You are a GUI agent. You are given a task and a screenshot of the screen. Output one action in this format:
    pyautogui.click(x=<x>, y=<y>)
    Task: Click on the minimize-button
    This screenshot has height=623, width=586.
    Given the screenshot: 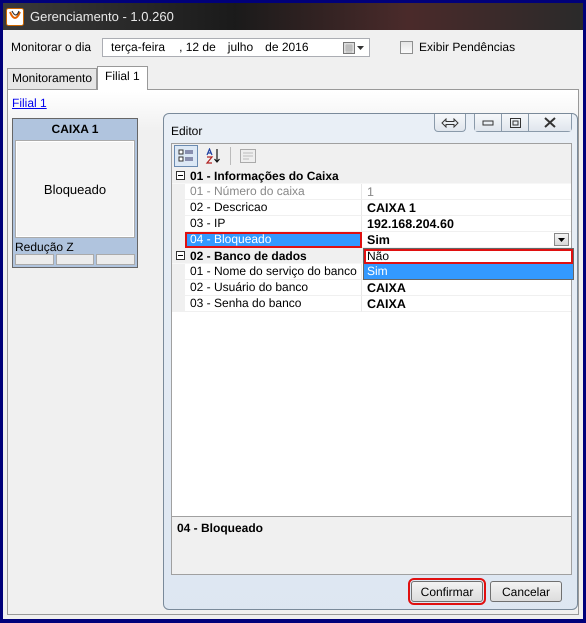 What is the action you would take?
    pyautogui.click(x=488, y=123)
    